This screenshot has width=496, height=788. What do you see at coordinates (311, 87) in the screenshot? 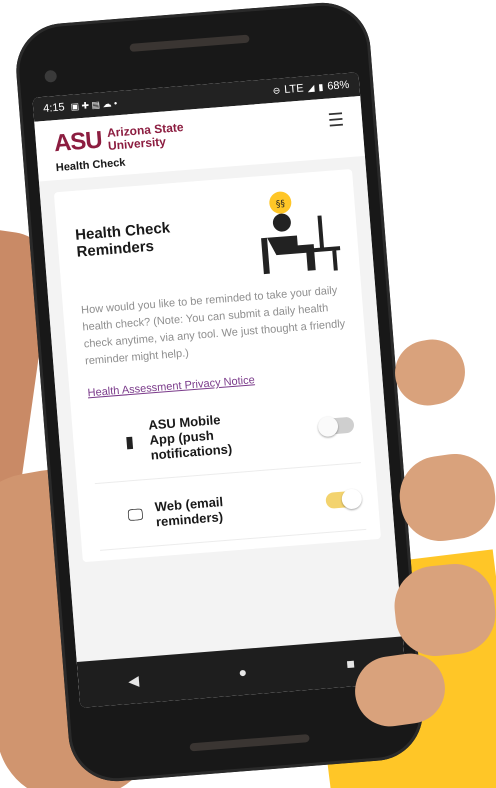
I see `signal-icon: ◢` at bounding box center [311, 87].